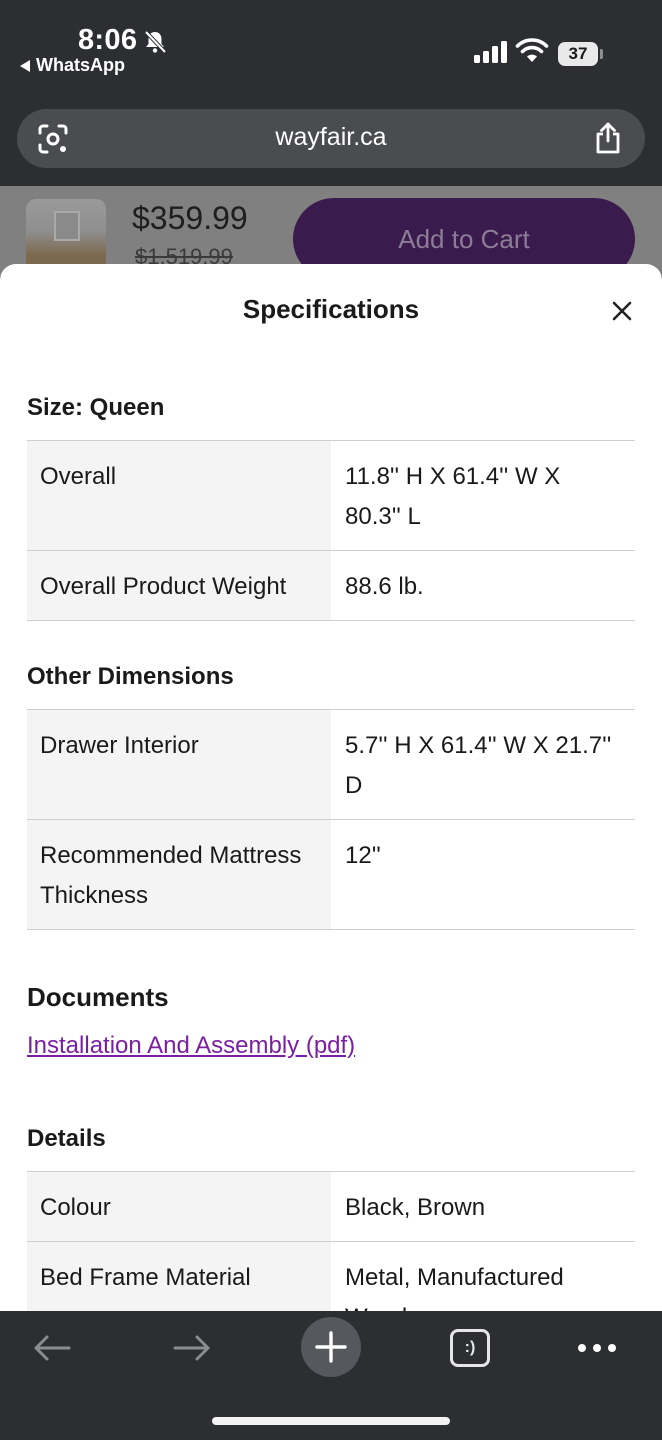  What do you see at coordinates (190, 218) in the screenshot?
I see `product-price: $359.99` at bounding box center [190, 218].